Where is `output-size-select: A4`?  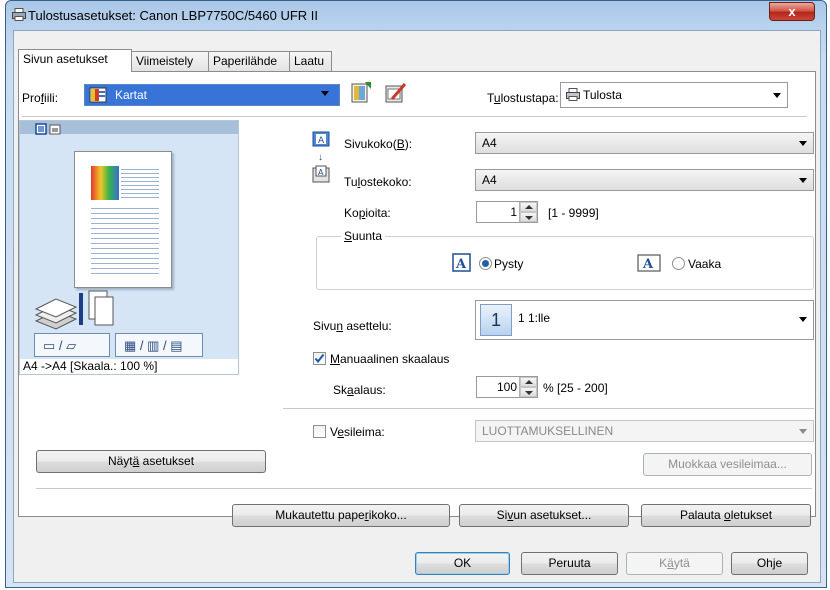
output-size-select: A4 is located at coordinates (644, 180).